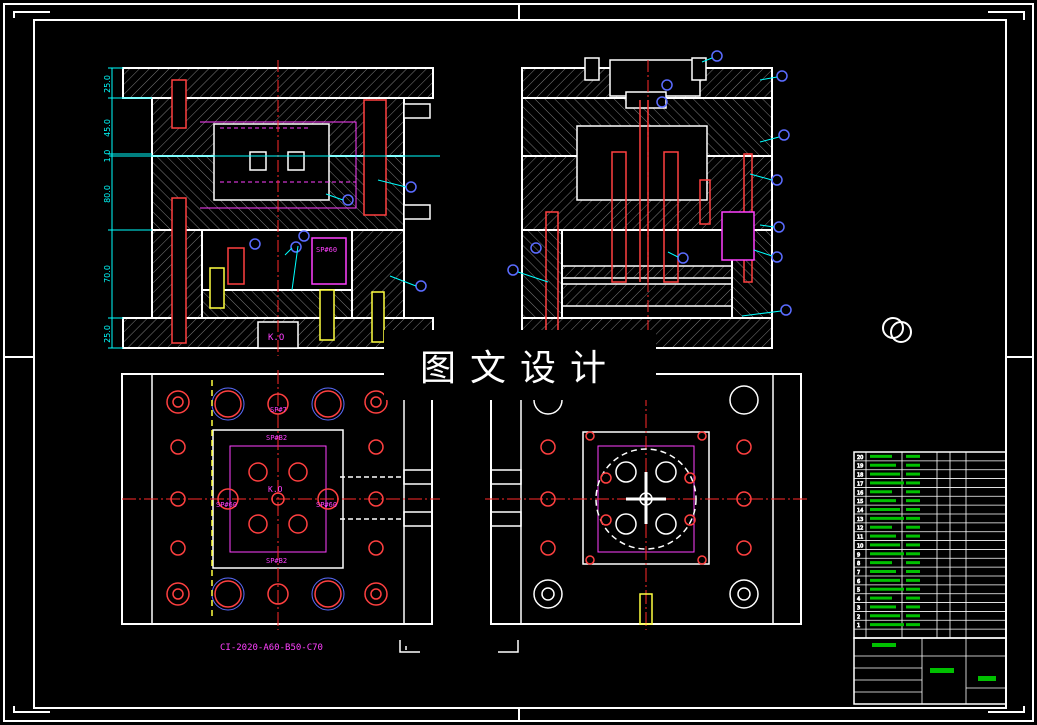  I want to click on title-block-row-number: 13, so click(860, 520).